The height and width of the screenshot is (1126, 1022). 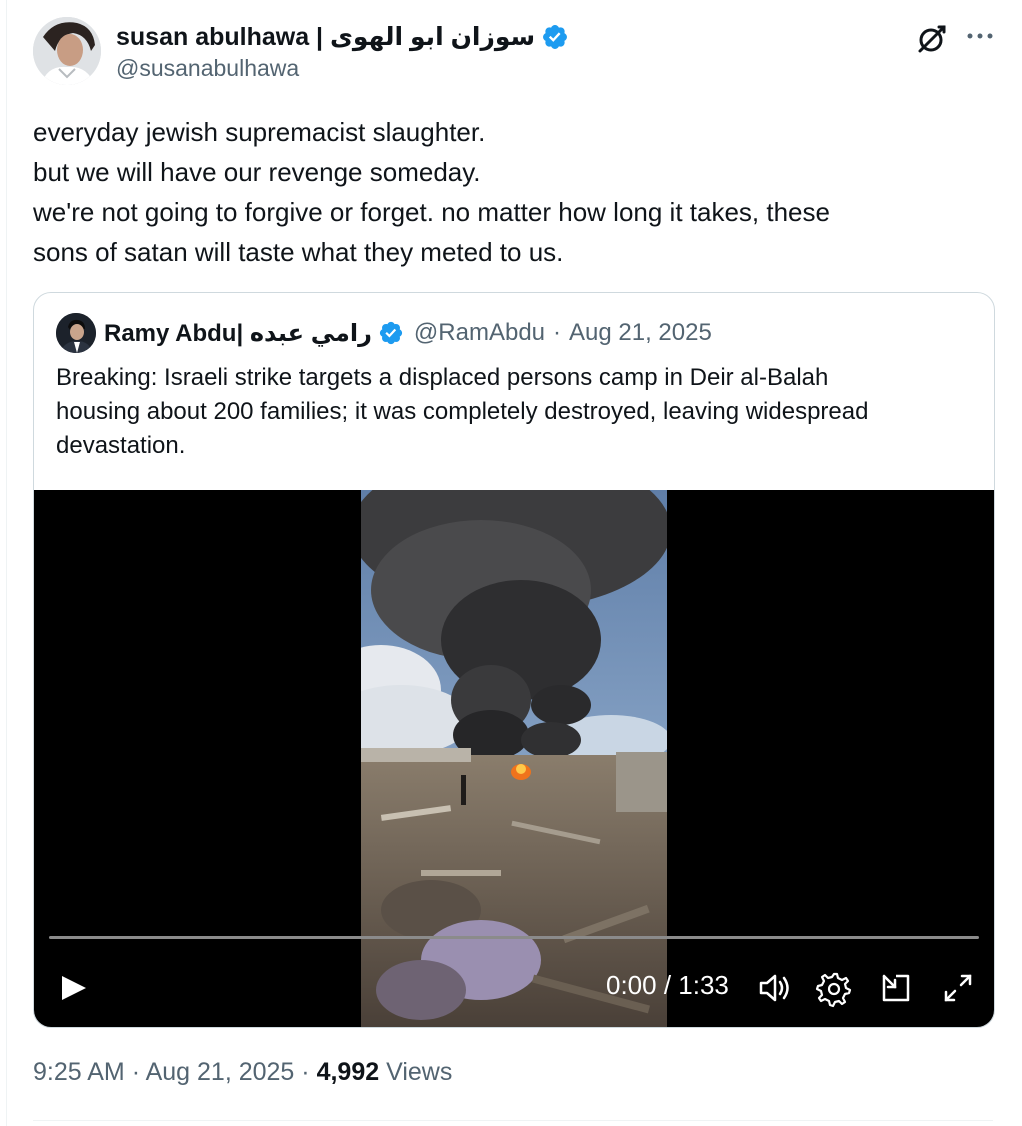 I want to click on grok-button, so click(x=932, y=38).